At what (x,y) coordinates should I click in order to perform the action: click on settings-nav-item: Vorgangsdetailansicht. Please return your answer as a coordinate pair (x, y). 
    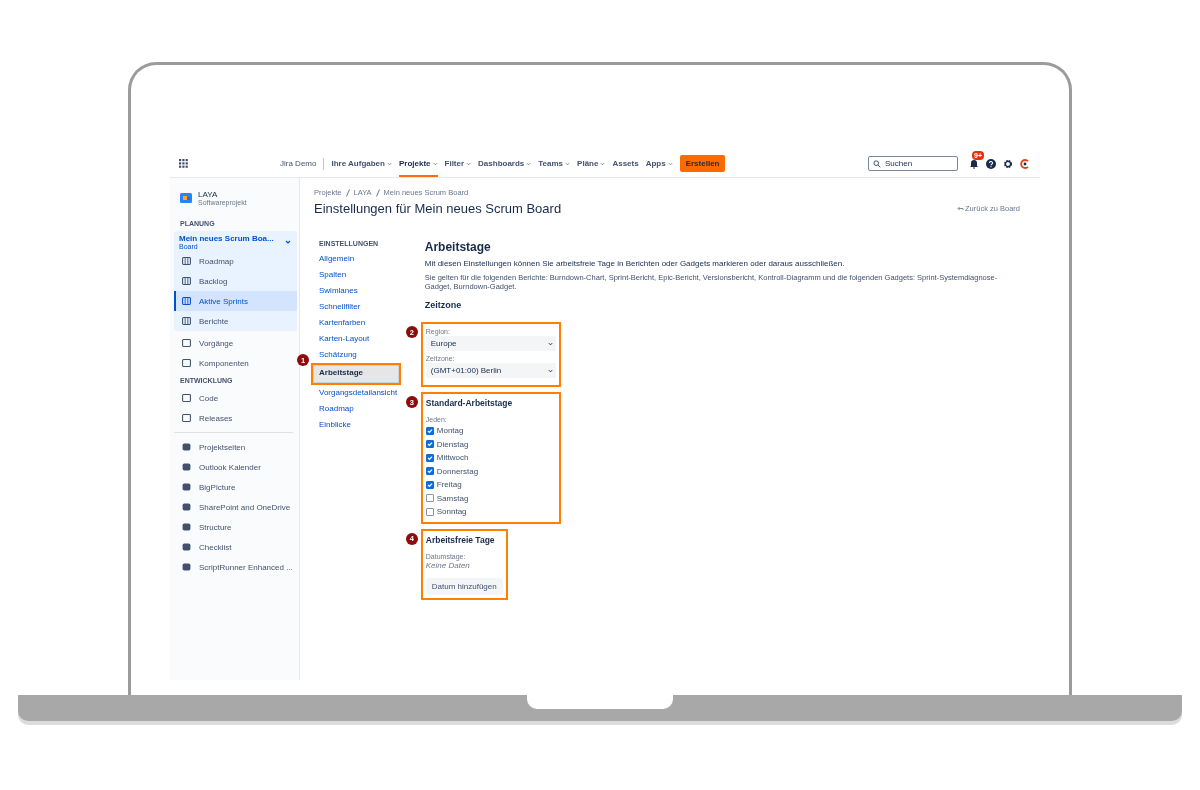
    Looking at the image, I should click on (358, 393).